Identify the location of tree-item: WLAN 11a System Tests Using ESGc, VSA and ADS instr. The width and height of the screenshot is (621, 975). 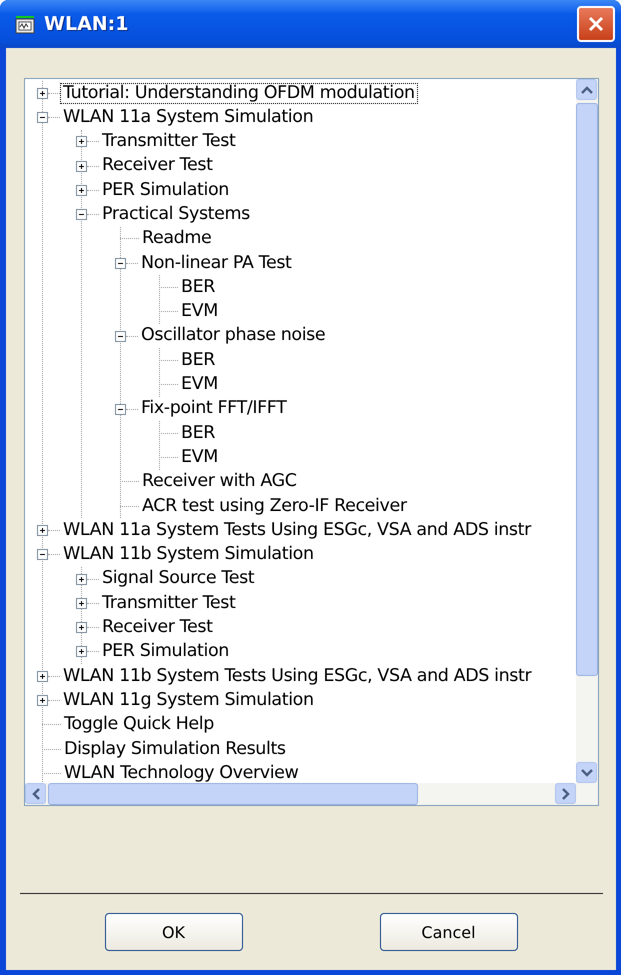
(297, 531).